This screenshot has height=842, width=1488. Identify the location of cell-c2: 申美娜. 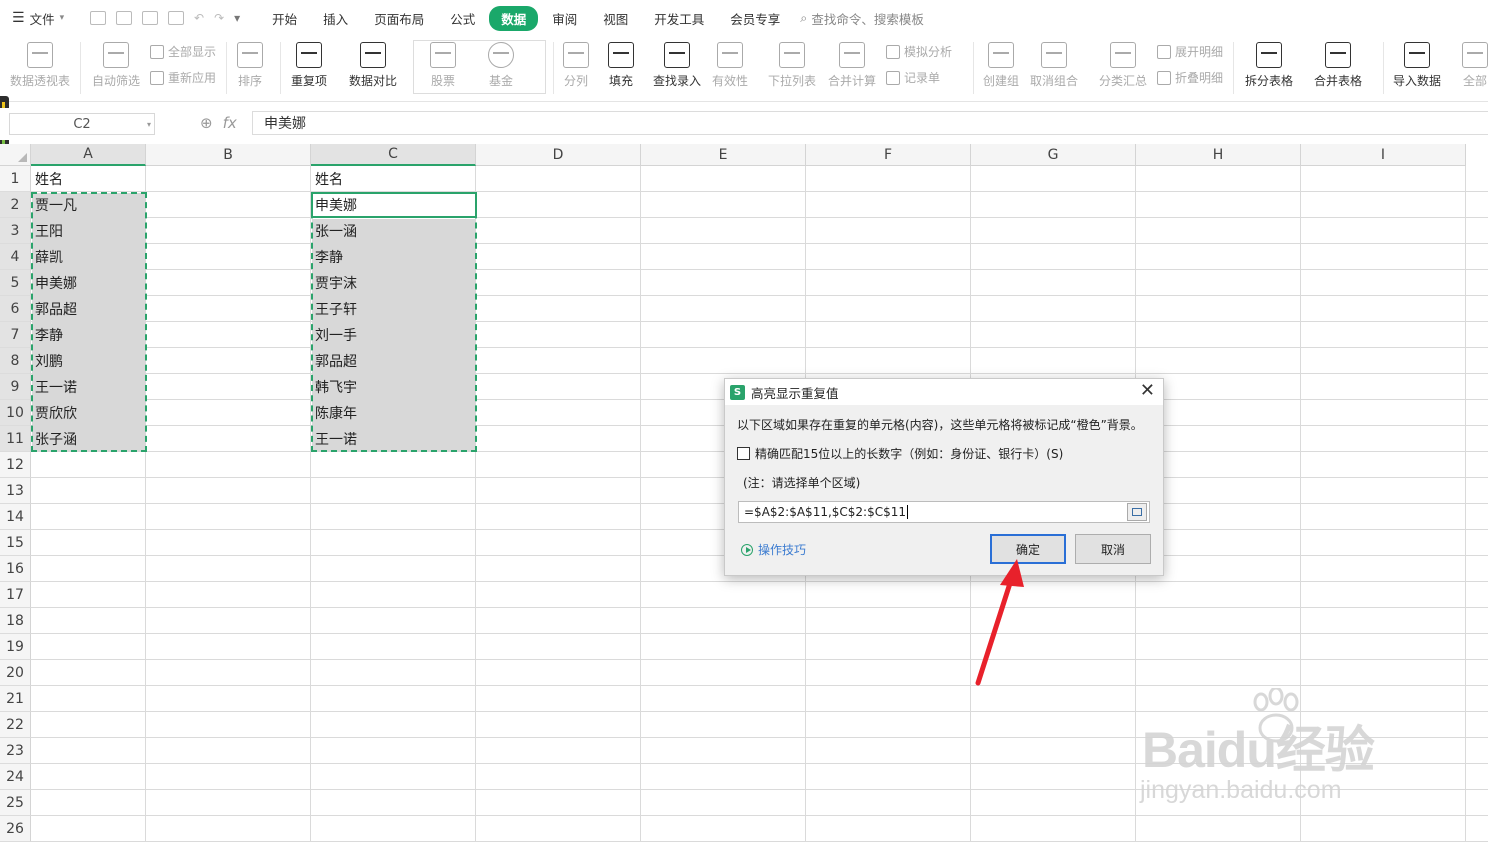
(393, 205).